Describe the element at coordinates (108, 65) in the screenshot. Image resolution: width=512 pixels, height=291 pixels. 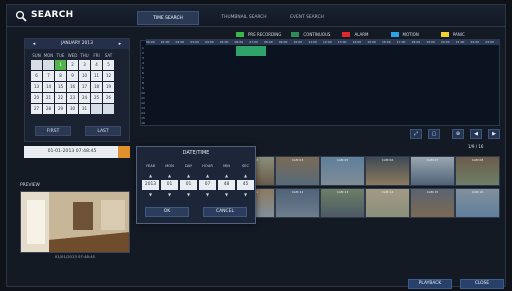
I see `calendar-day: 5` at that location.